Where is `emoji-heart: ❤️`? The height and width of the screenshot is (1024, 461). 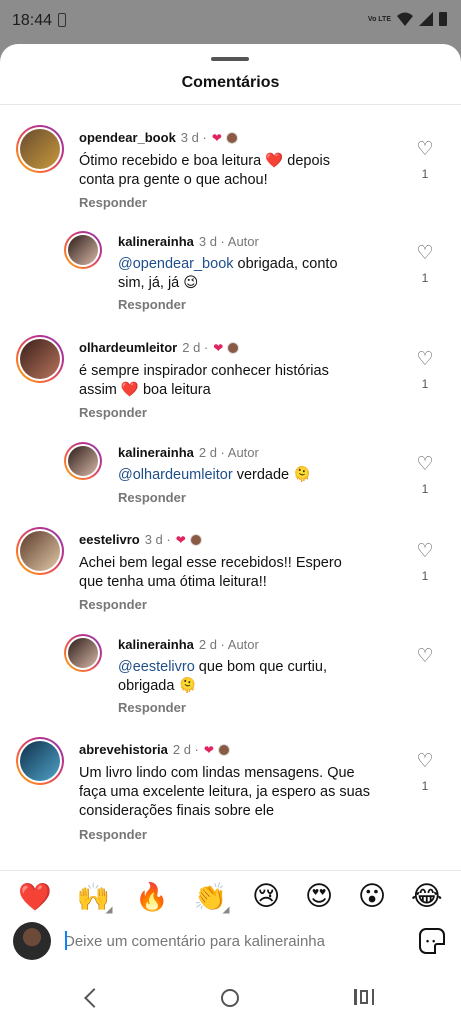 emoji-heart: ❤️ is located at coordinates (35, 897).